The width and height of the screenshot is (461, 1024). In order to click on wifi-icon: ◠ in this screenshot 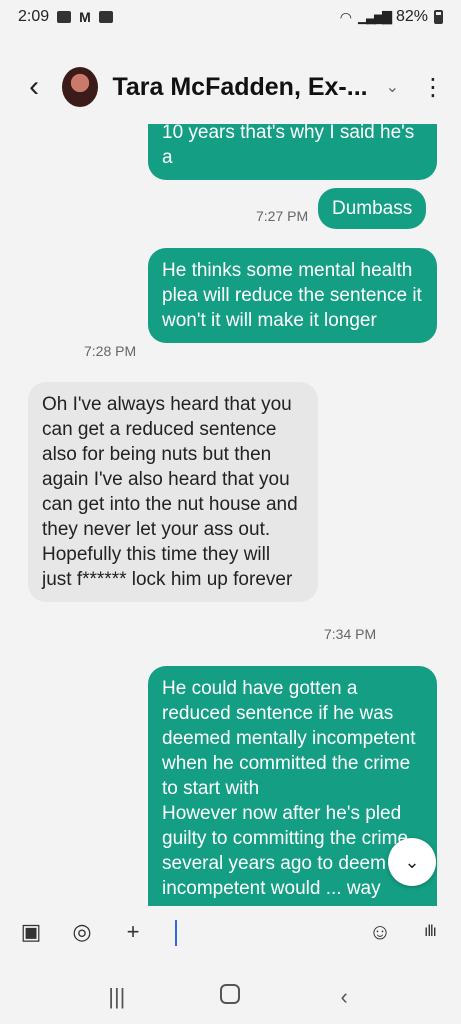, I will do `click(345, 16)`.